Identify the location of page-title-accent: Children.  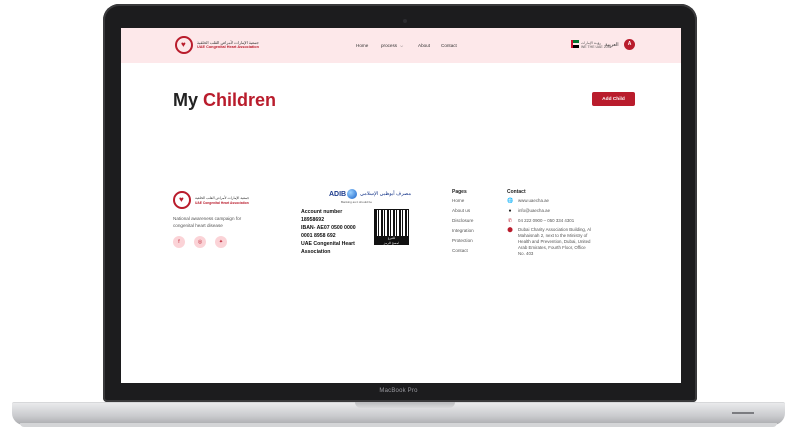
(240, 100).